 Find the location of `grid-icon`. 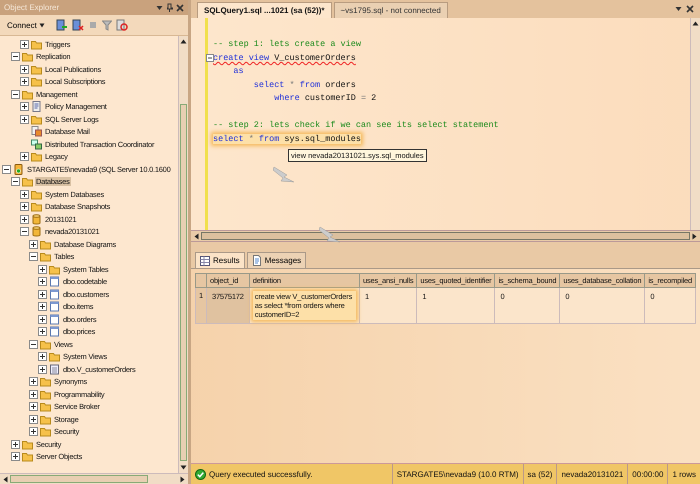

grid-icon is located at coordinates (205, 261).